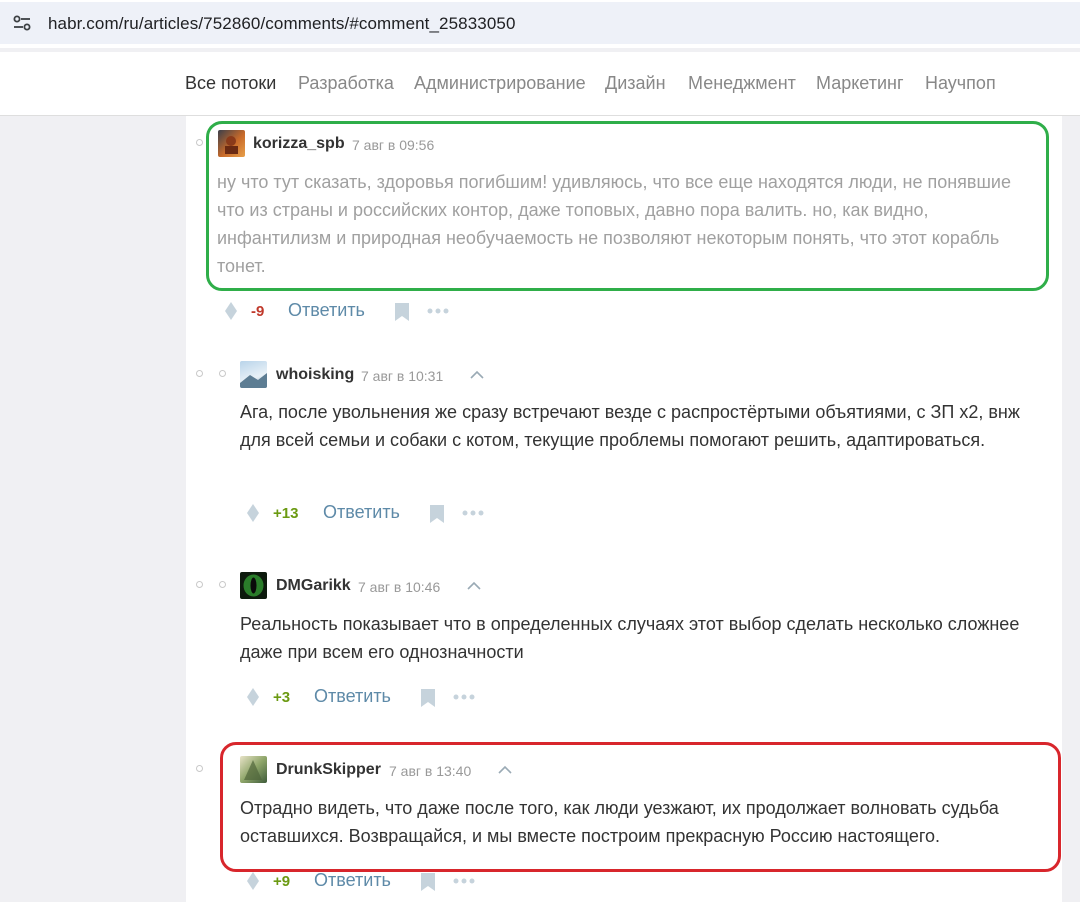 Image resolution: width=1080 pixels, height=902 pixels. Describe the element at coordinates (860, 83) in the screenshot. I see `nav-item-marketing: Маркетинг` at that location.